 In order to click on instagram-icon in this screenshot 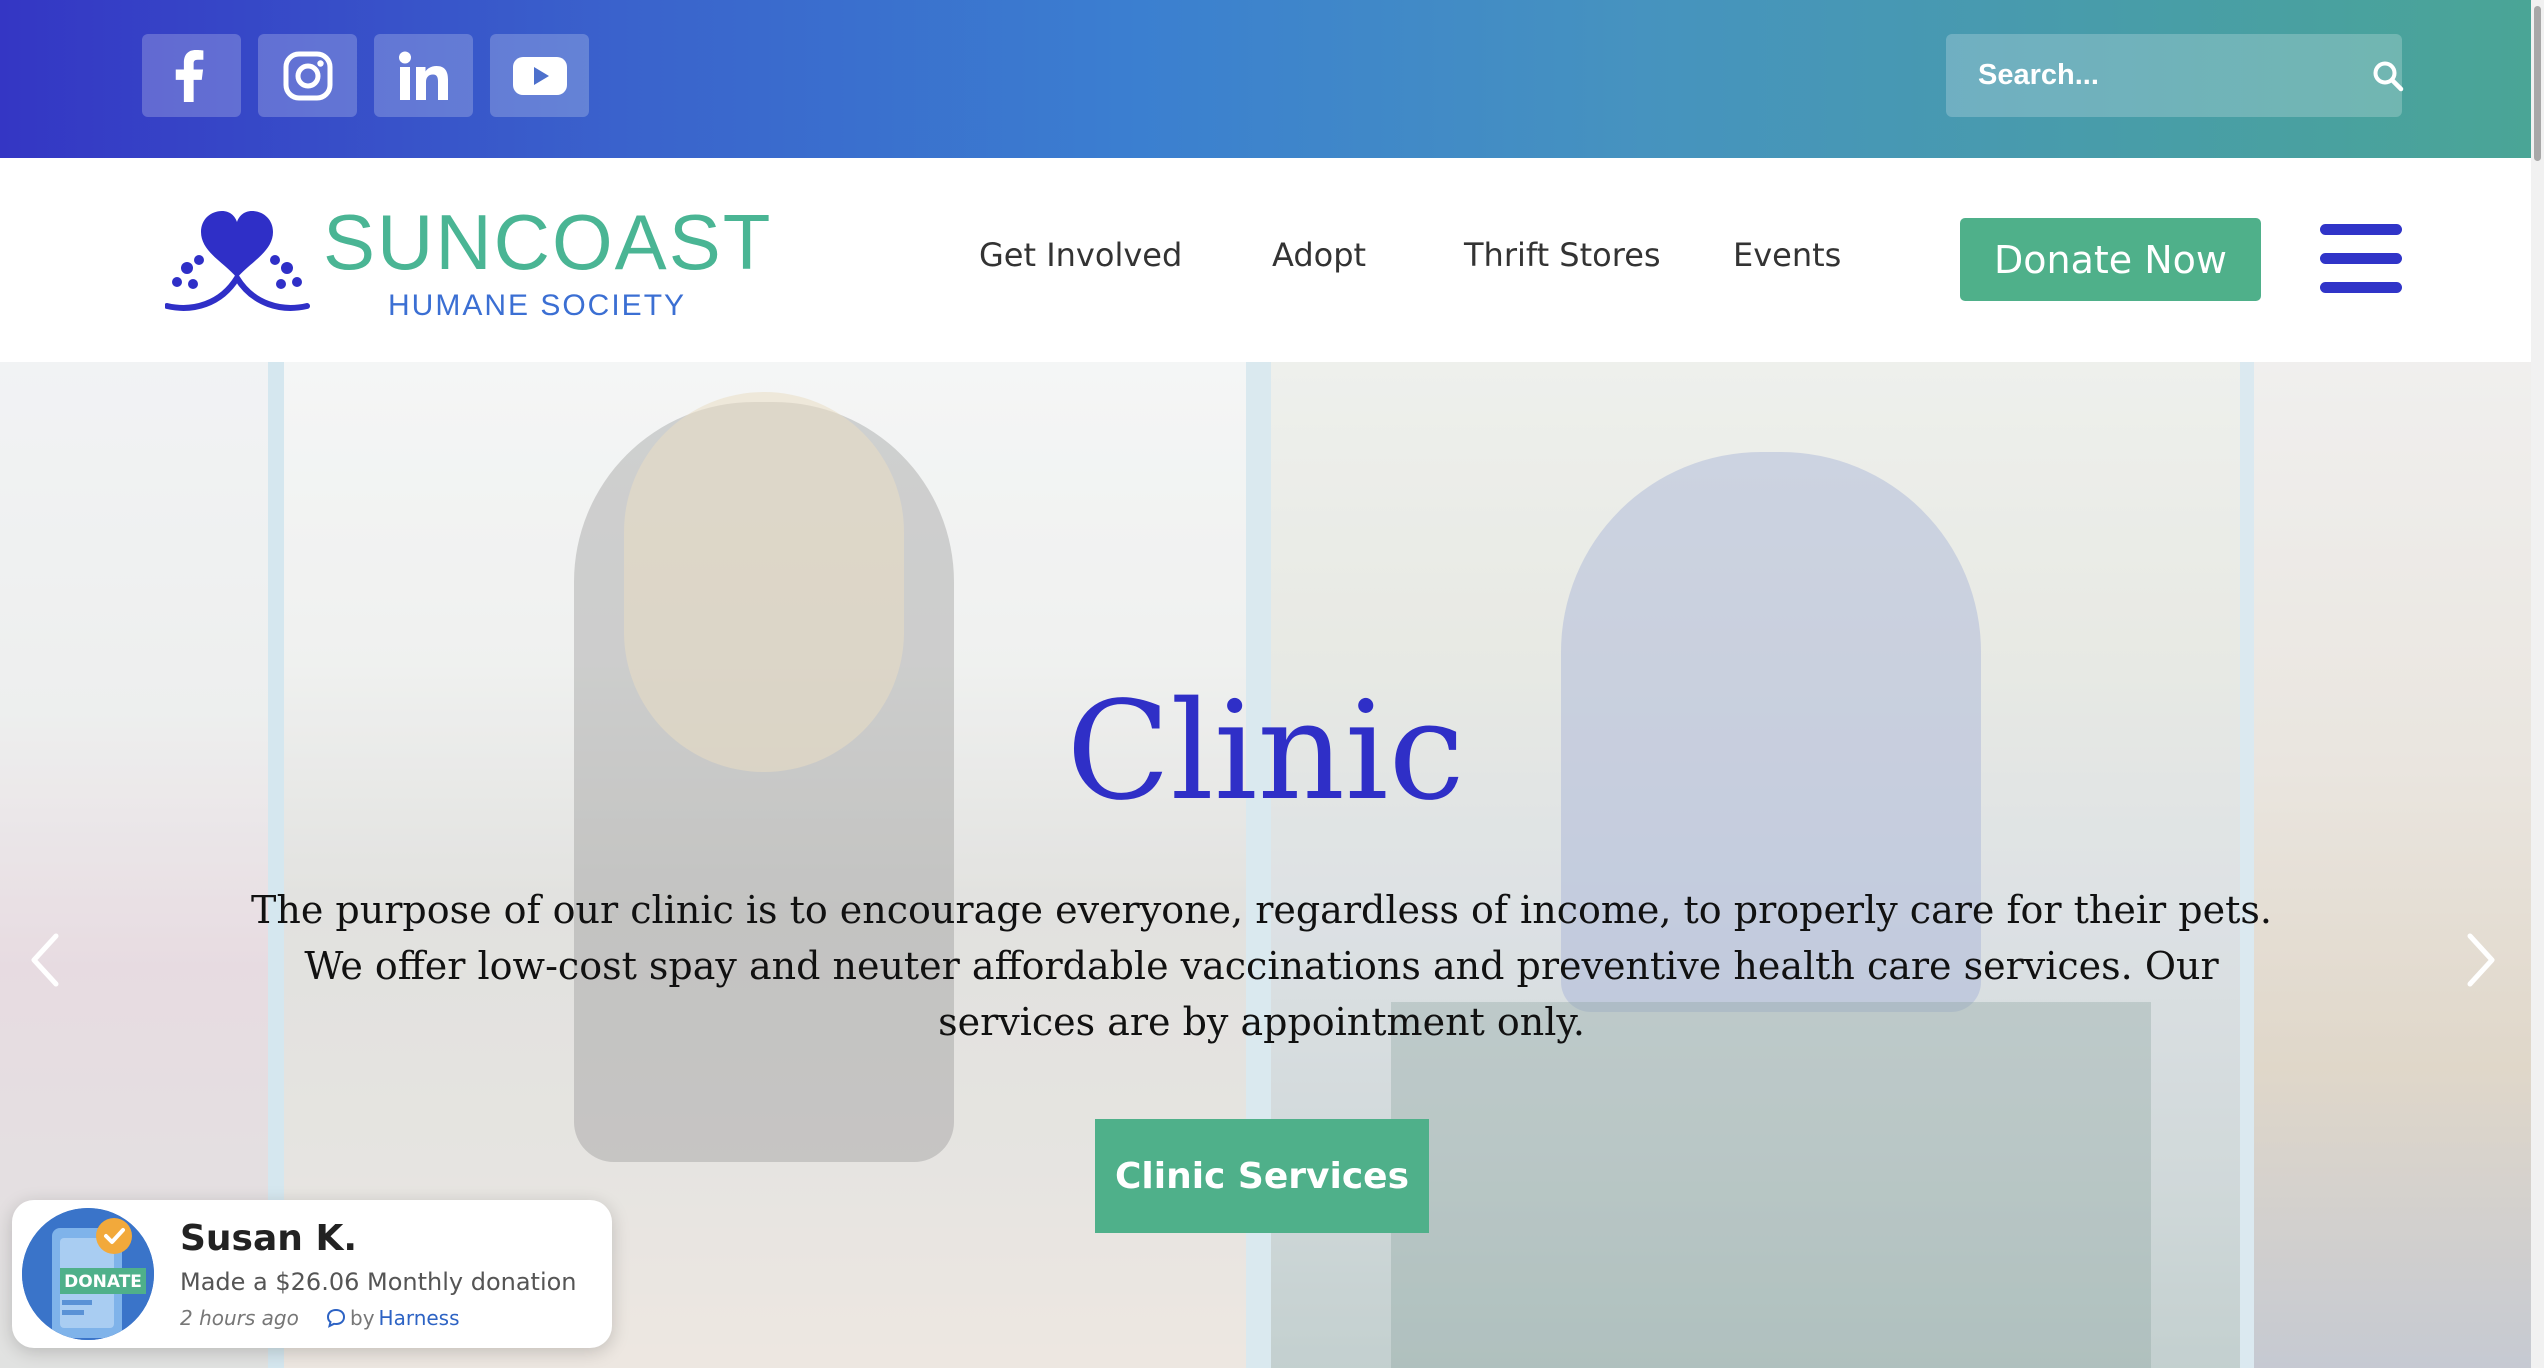, I will do `click(307, 75)`.